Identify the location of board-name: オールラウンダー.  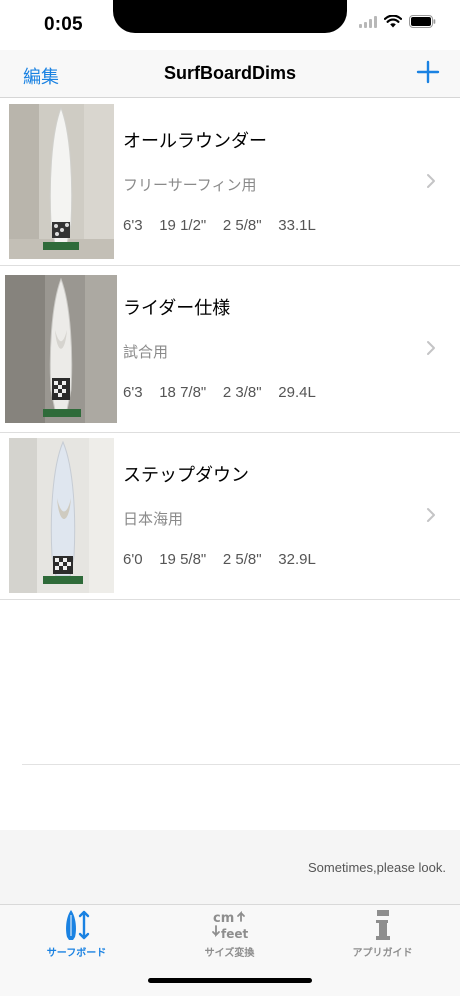
(195, 141).